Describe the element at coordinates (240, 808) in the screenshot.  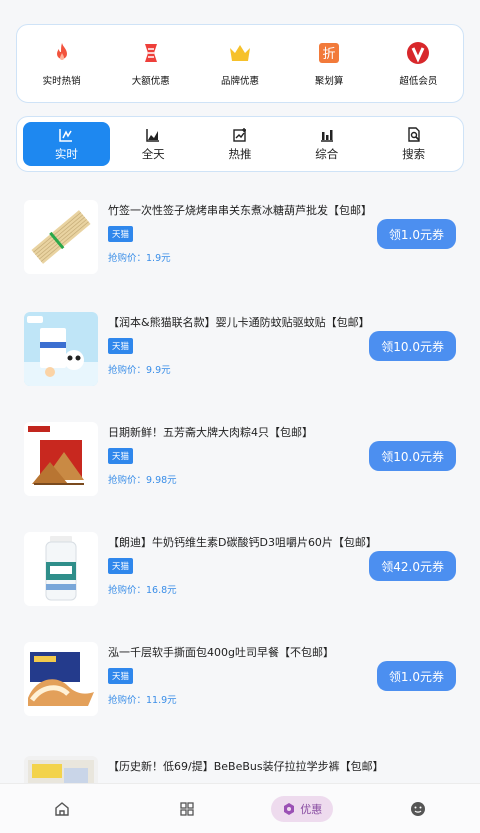
I see `bottom-nav: 优惠` at that location.